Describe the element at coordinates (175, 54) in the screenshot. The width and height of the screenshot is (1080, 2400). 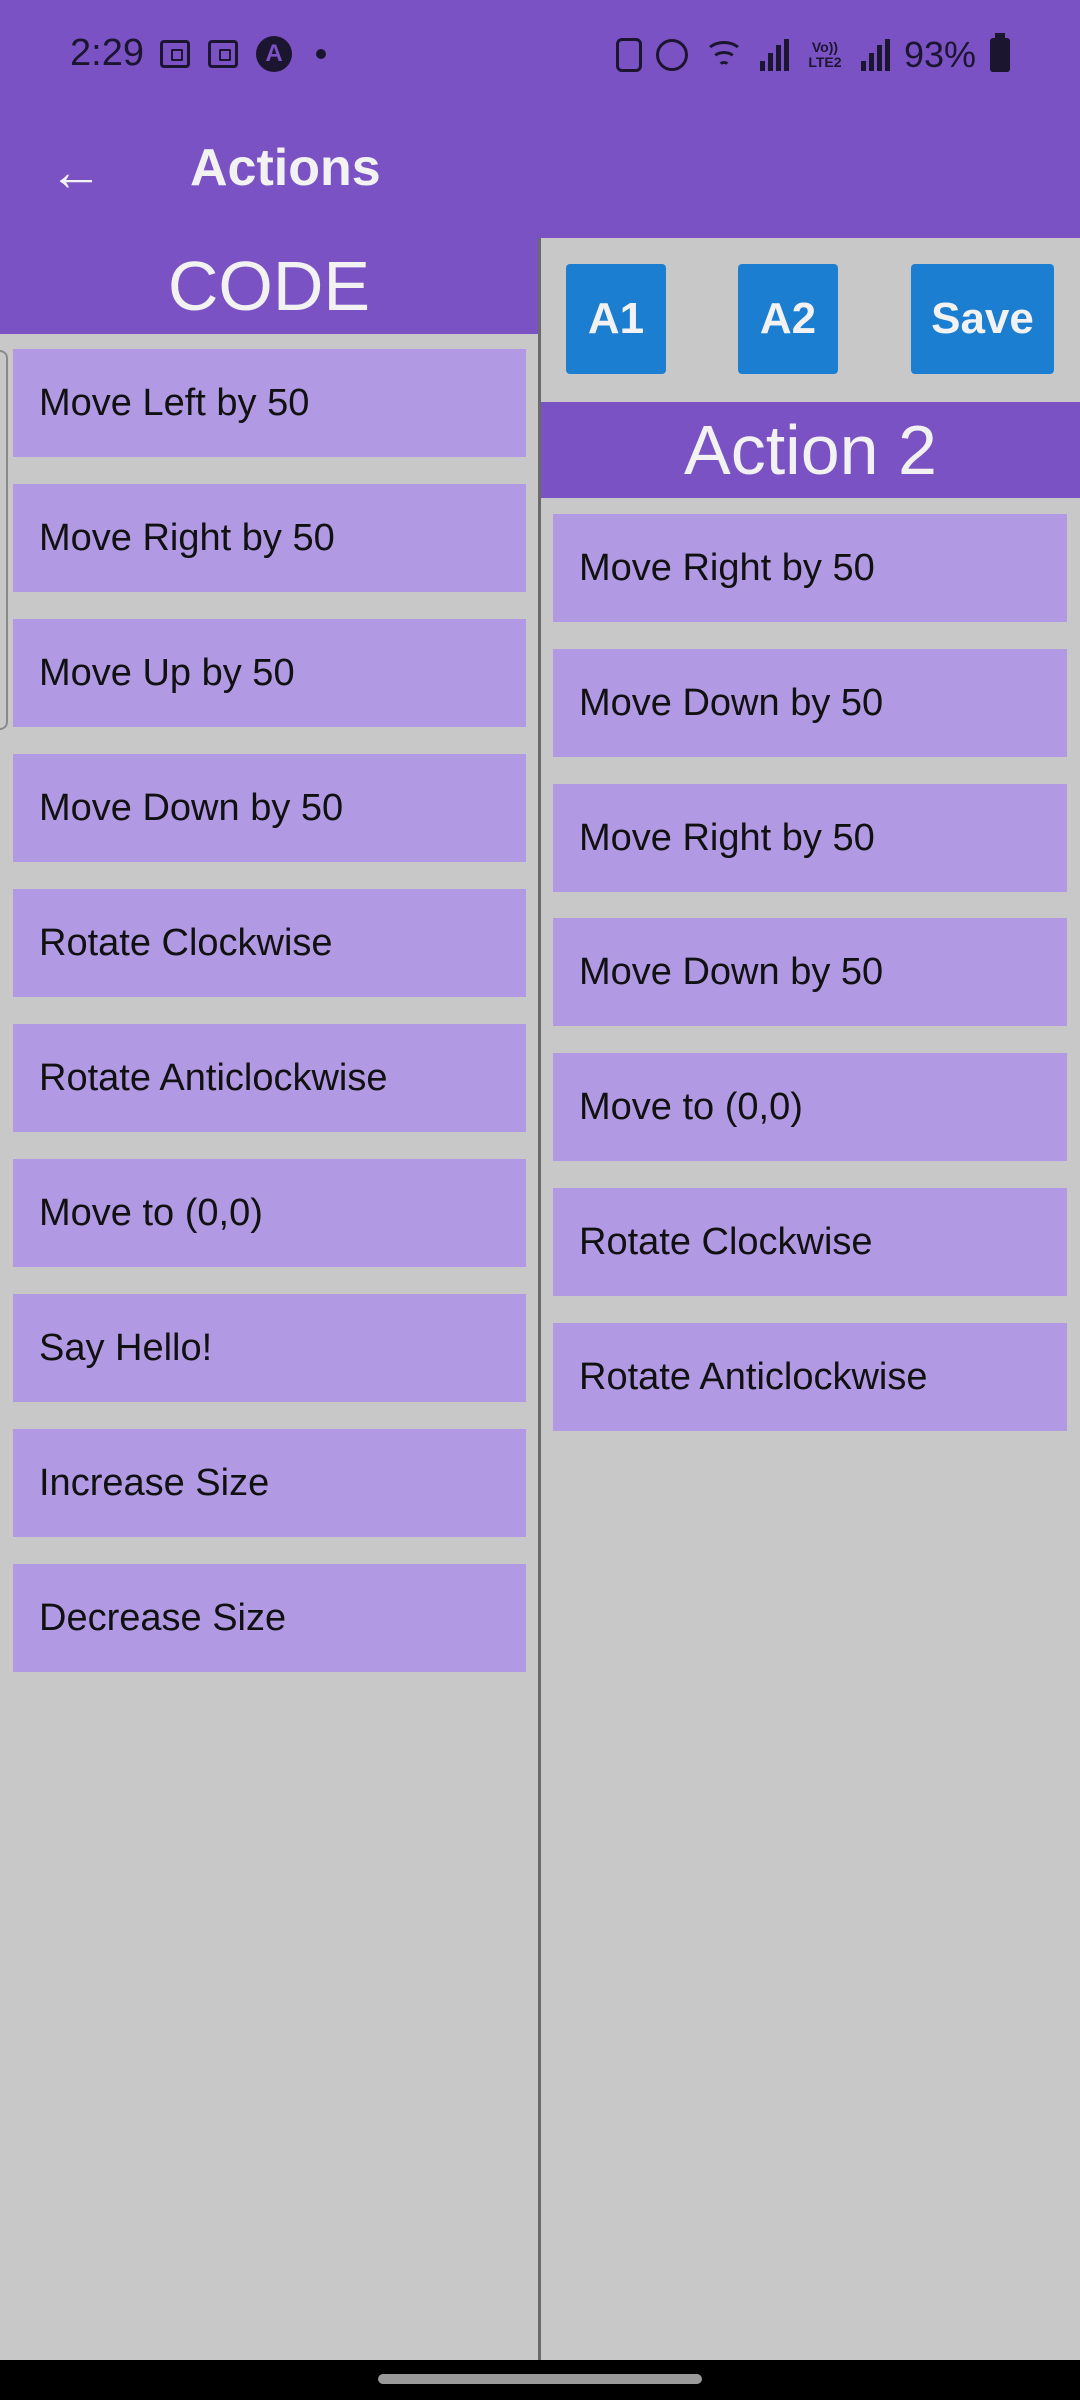
I see `screenshot-icon` at that location.